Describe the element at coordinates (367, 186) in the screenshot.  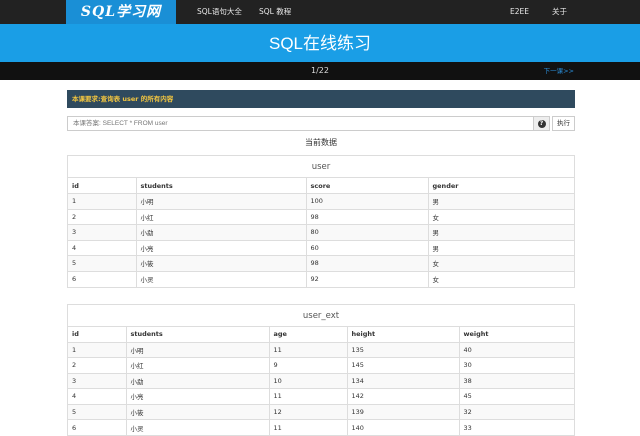
I see `column-header: score` at that location.